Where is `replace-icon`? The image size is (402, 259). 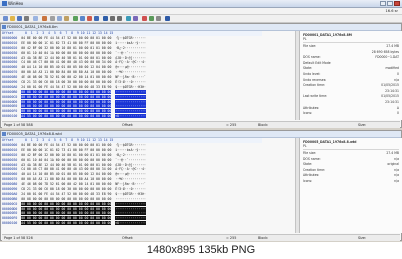
replace-icon is located at coordinates (89, 18).